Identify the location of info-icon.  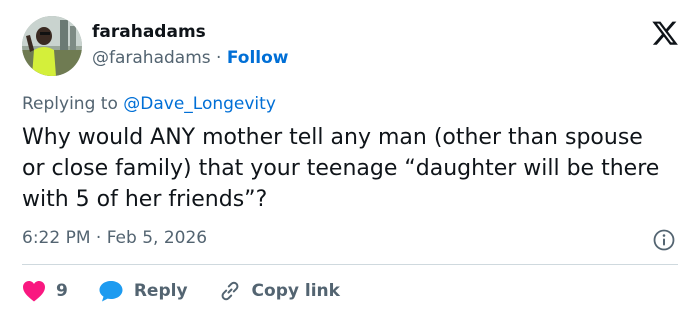
(664, 240).